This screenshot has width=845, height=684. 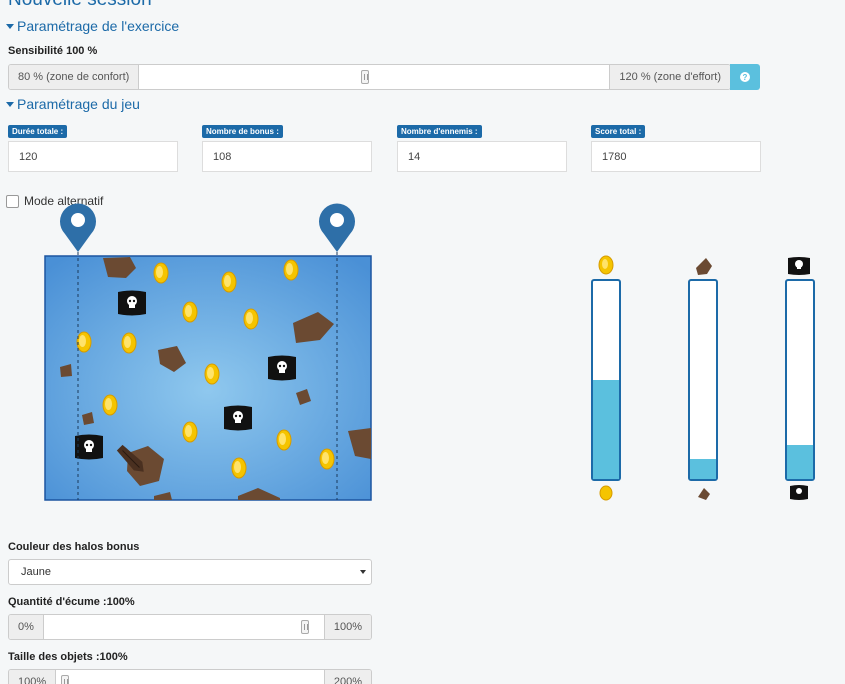 I want to click on help-button: ?, so click(x=745, y=77).